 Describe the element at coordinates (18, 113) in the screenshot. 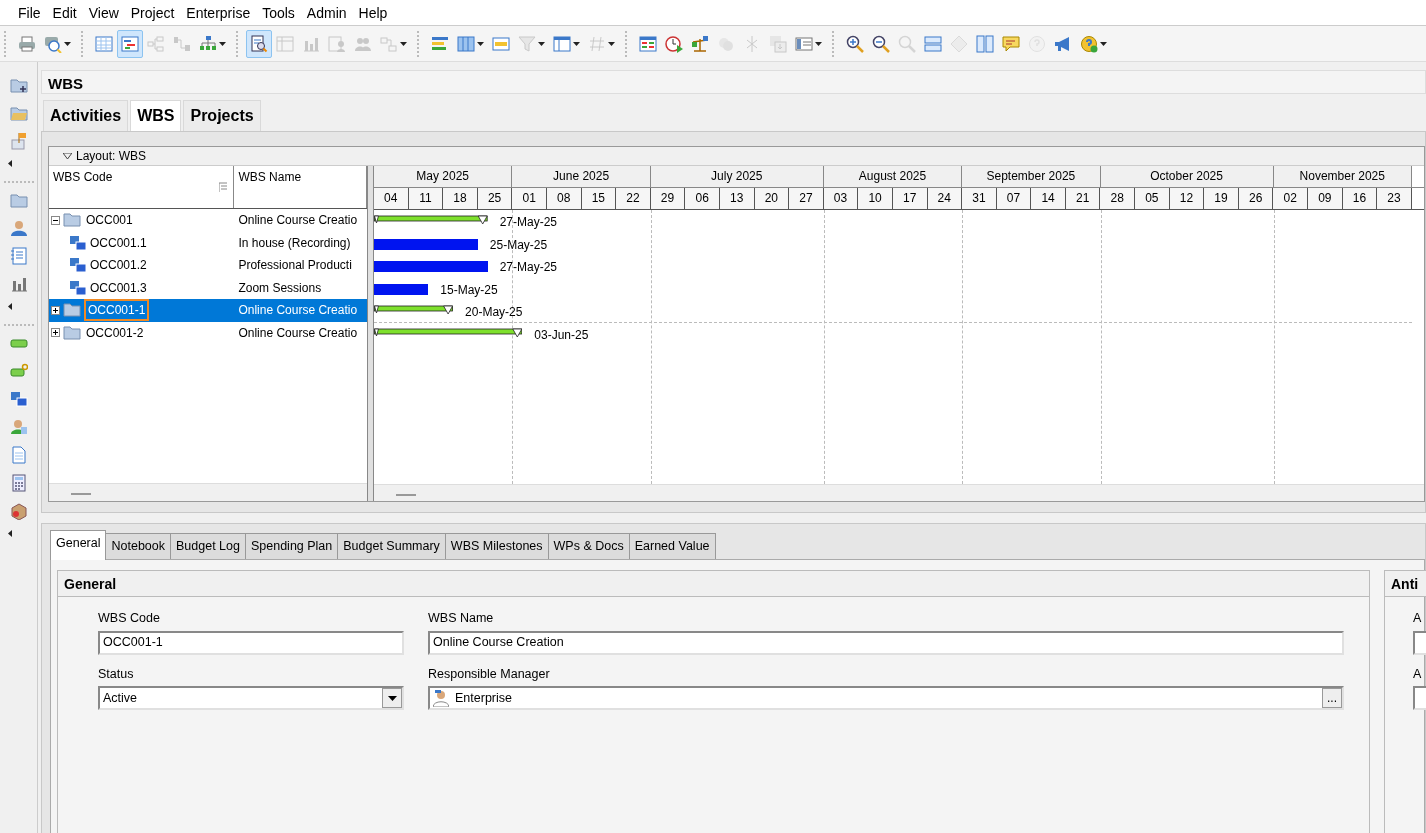

I see `open-folder-icon` at that location.